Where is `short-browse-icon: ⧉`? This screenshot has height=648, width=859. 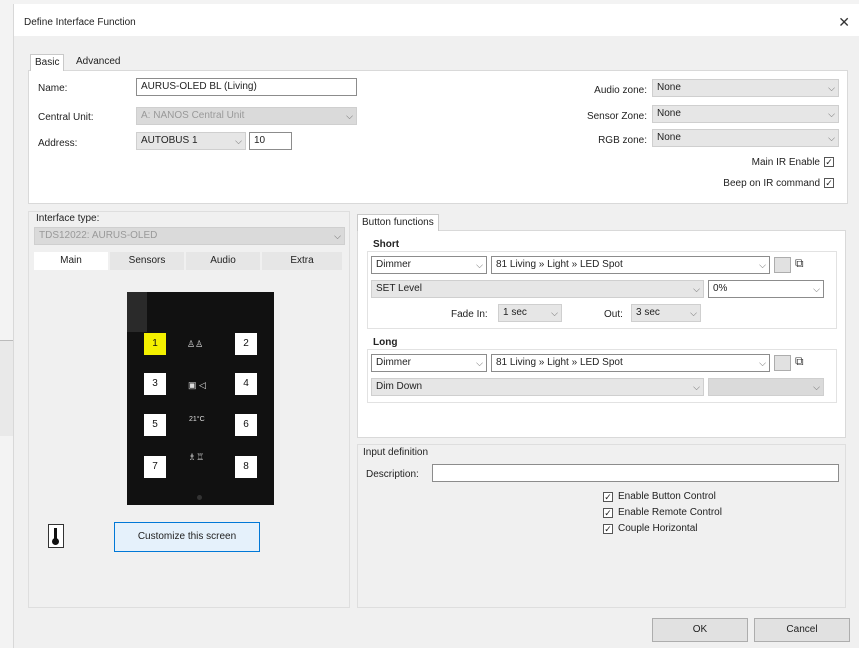
short-browse-icon: ⧉ is located at coordinates (799, 263).